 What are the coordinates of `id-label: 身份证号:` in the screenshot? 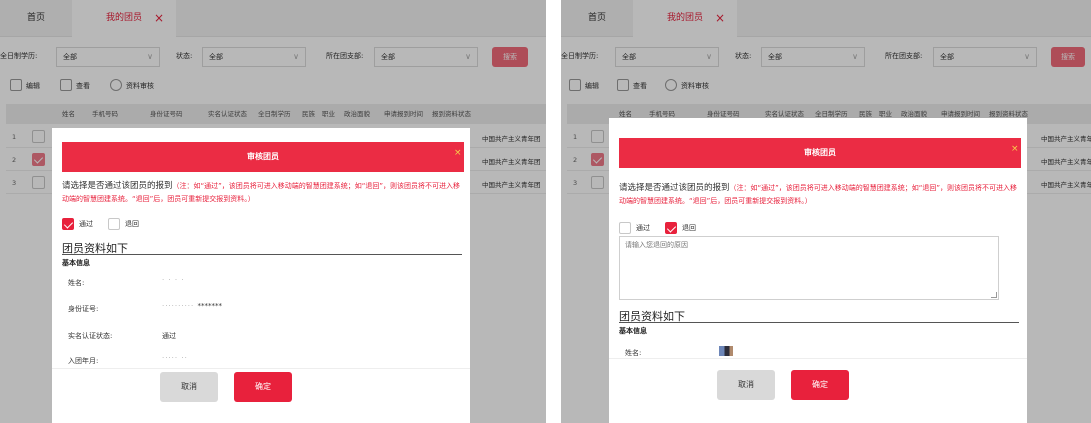 It's located at (83, 309).